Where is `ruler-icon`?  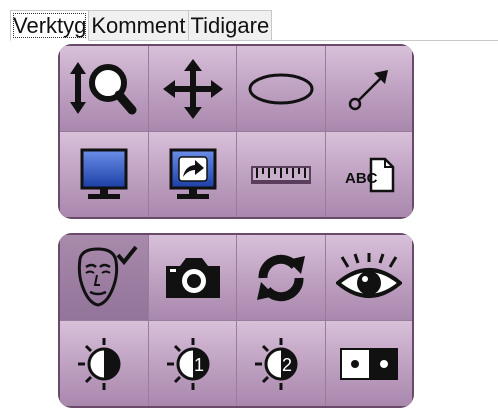
ruler-icon is located at coordinates (281, 174).